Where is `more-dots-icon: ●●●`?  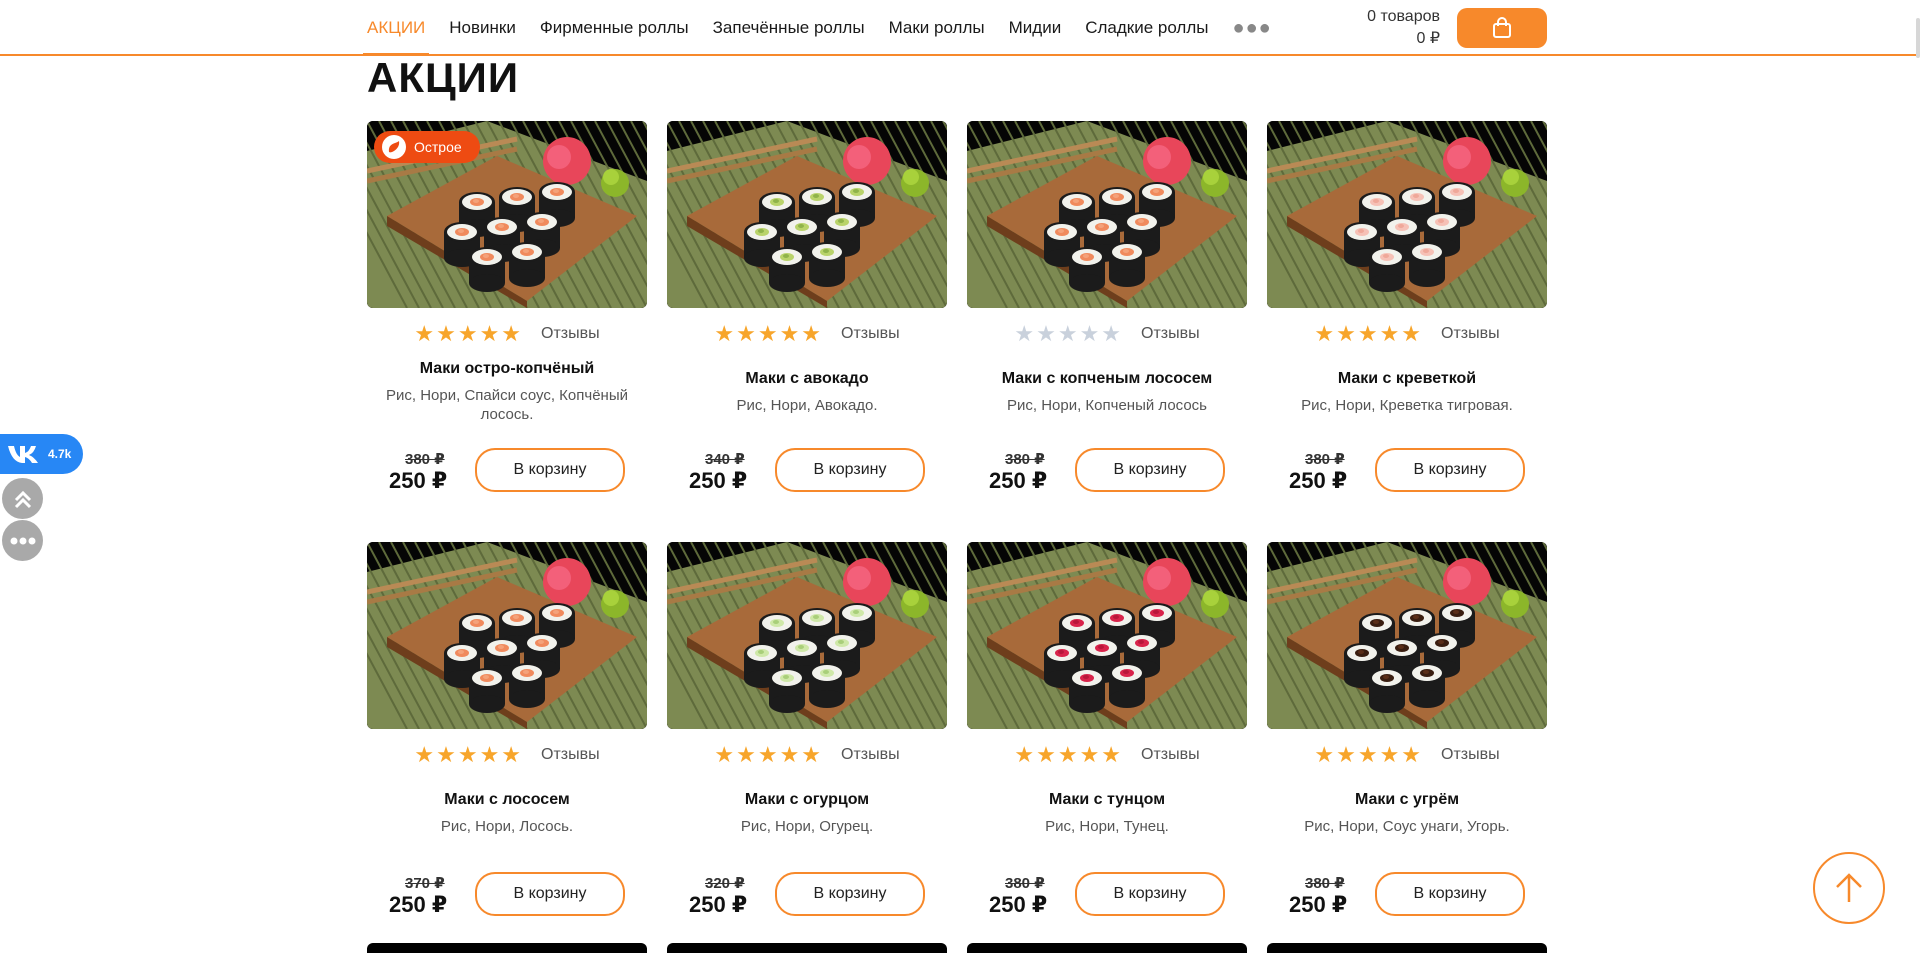
more-dots-icon: ●●● is located at coordinates (1251, 28).